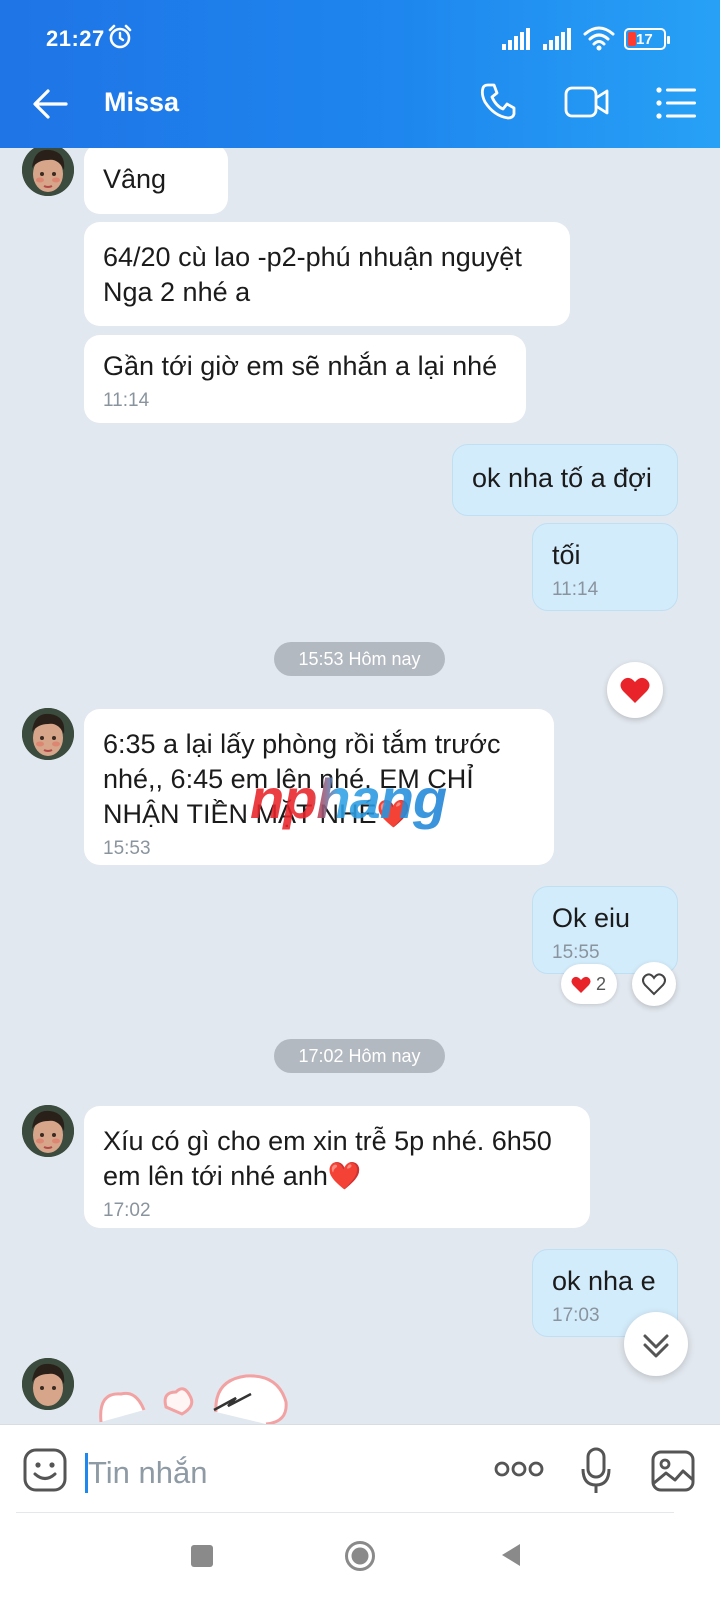 The width and height of the screenshot is (720, 1600). I want to click on home-button, so click(360, 1558).